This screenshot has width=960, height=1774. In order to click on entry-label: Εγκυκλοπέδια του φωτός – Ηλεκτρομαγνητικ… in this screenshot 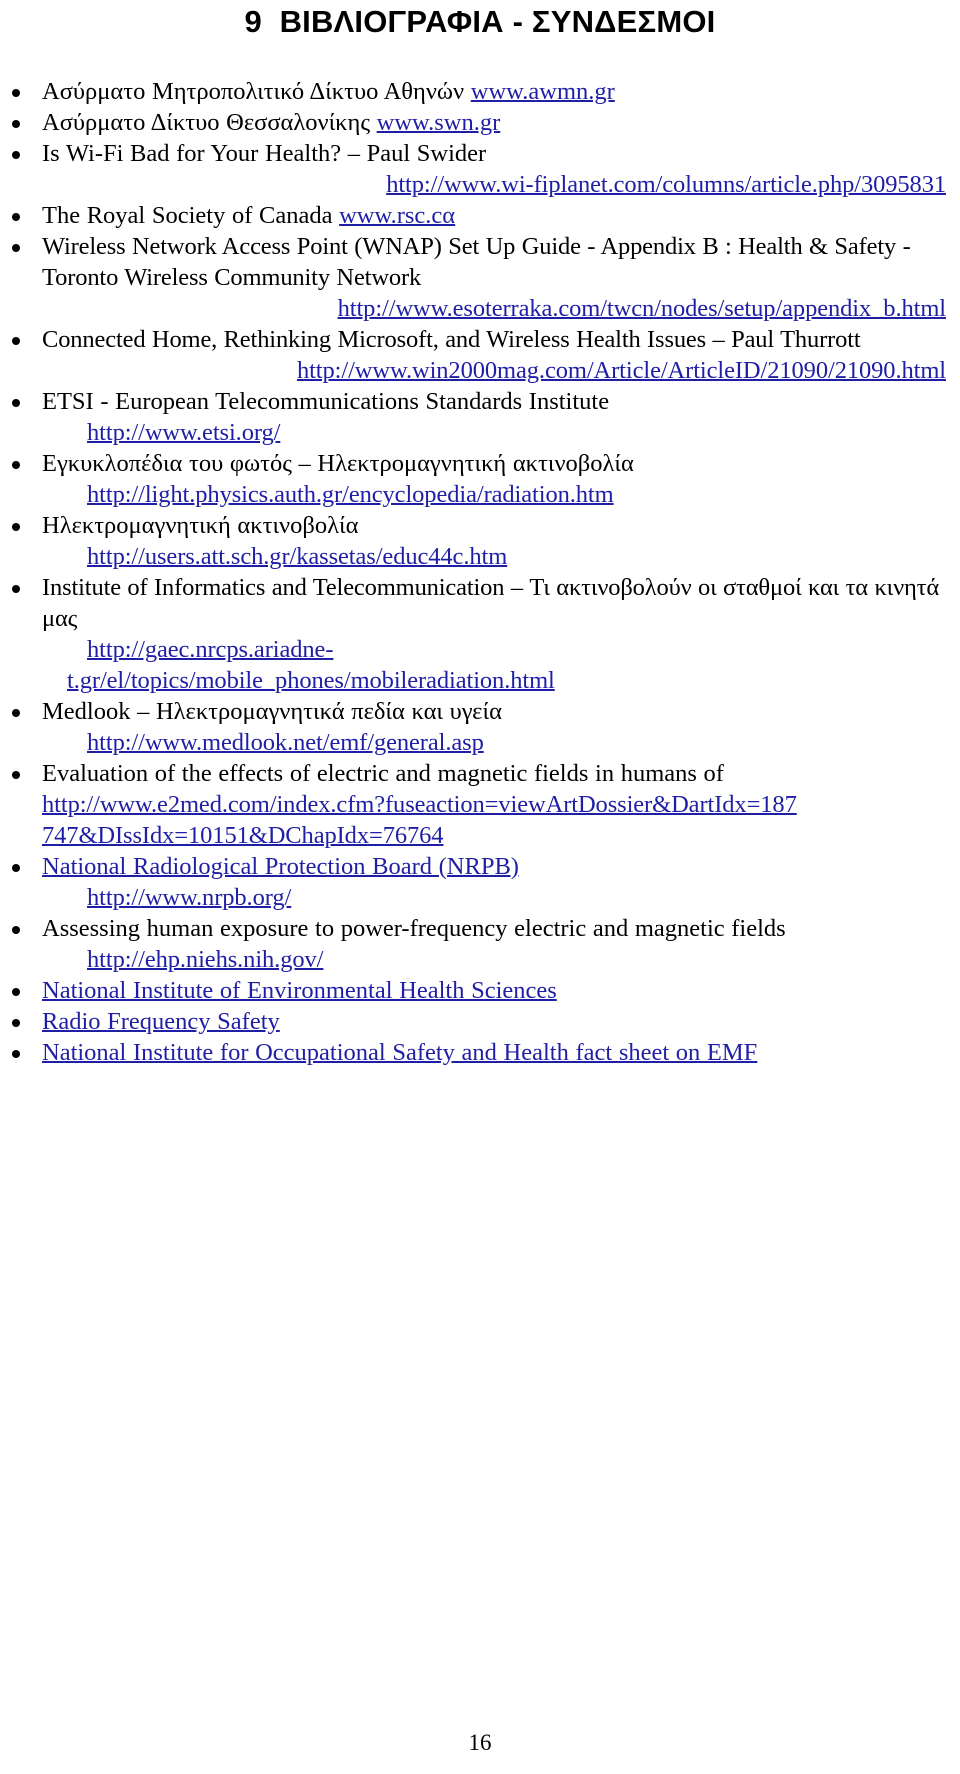, I will do `click(338, 463)`.